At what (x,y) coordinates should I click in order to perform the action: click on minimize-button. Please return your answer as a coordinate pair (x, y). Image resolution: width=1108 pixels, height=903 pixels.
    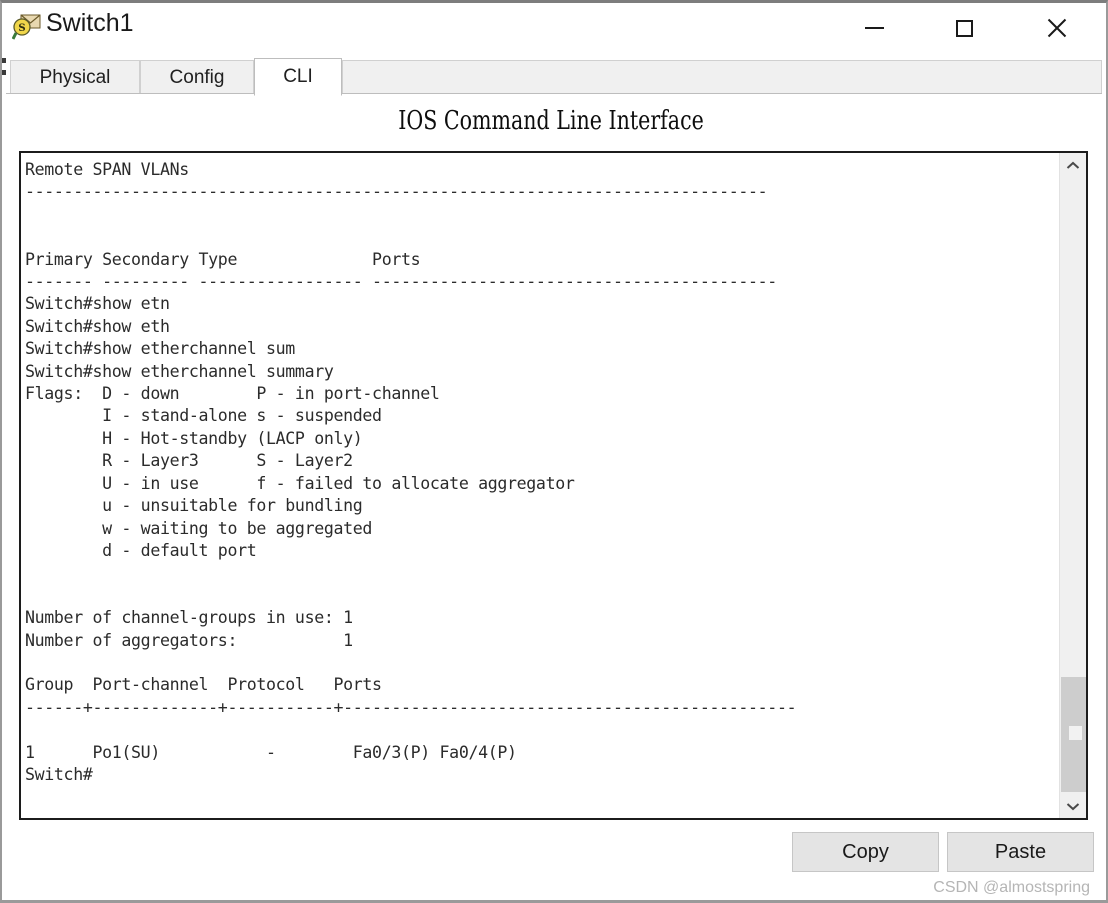
    Looking at the image, I should click on (874, 28).